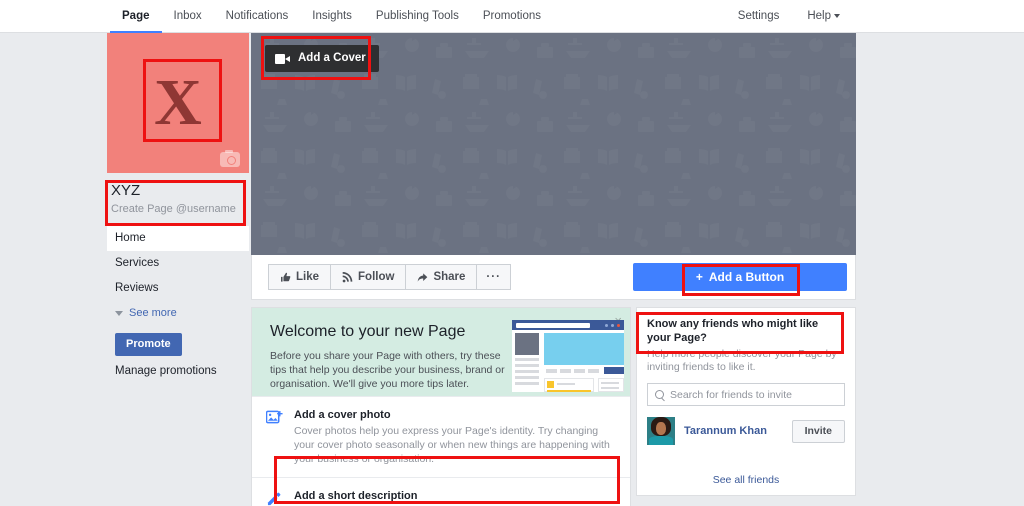  I want to click on page-avatar: X, so click(178, 103).